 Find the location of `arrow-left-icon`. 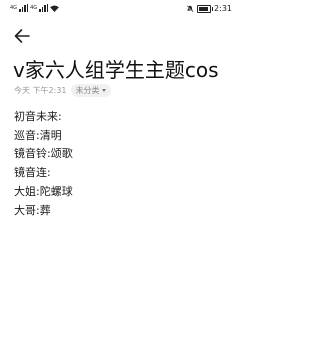

arrow-left-icon is located at coordinates (22, 36).